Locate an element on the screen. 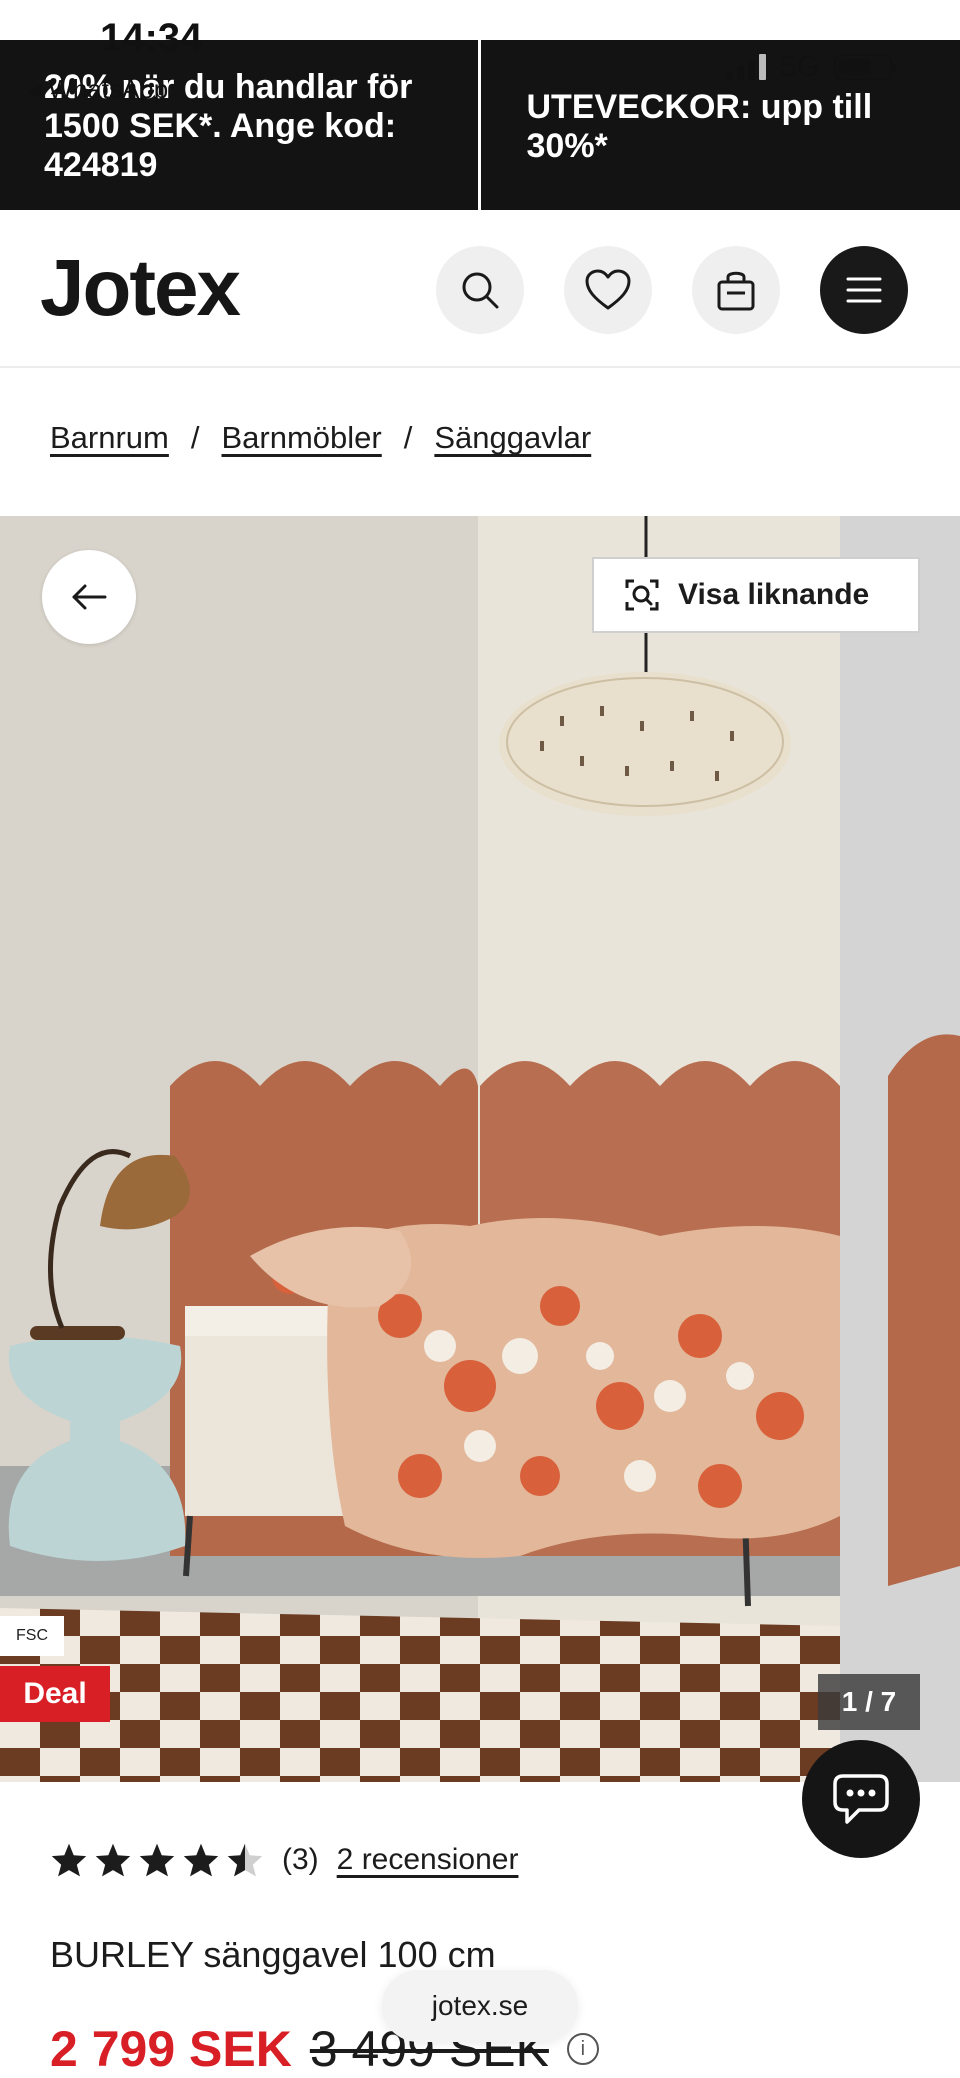  rating-count: (3) is located at coordinates (300, 1859).